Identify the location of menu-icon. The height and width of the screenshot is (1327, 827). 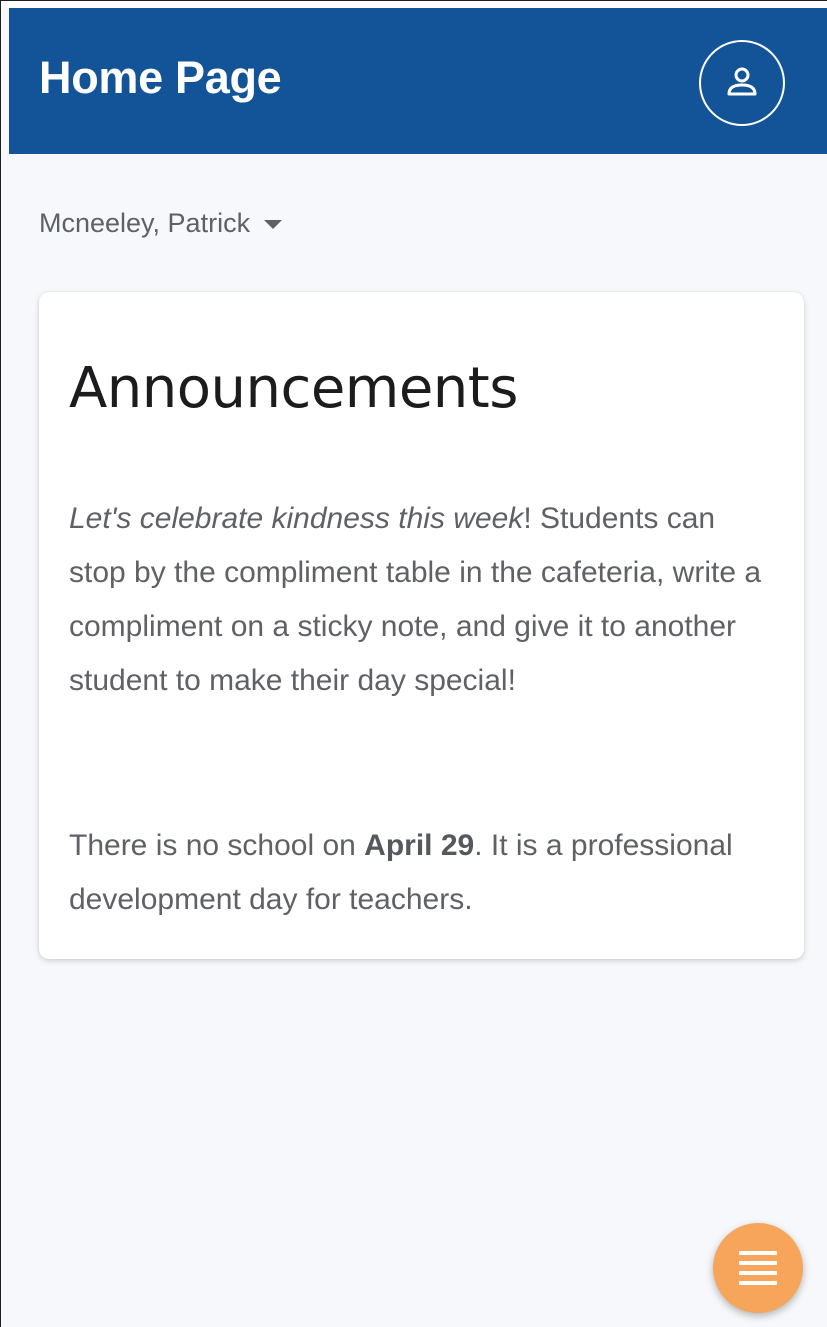
(758, 1268).